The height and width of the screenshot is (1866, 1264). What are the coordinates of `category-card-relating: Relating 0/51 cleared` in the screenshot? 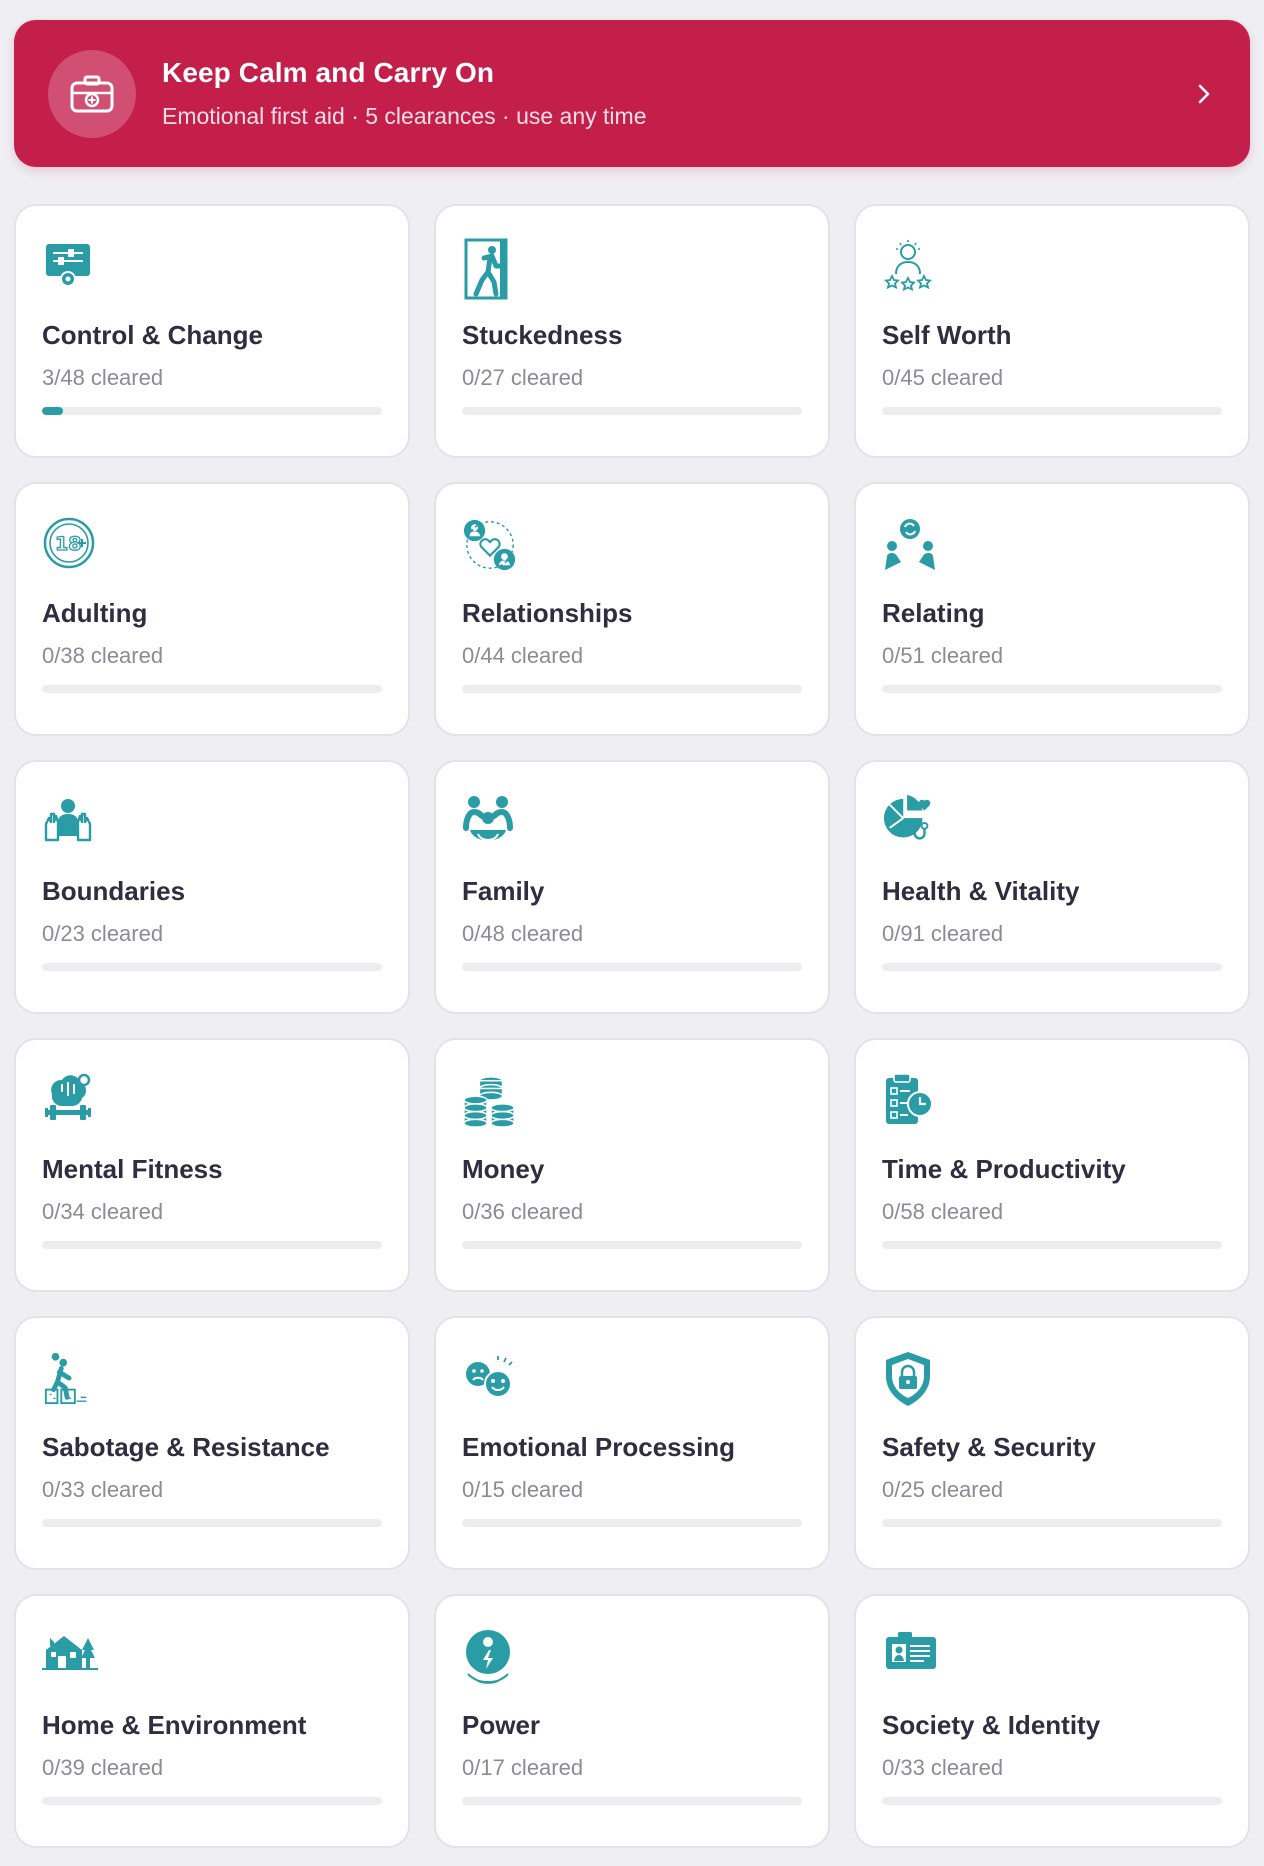 It's located at (1052, 609).